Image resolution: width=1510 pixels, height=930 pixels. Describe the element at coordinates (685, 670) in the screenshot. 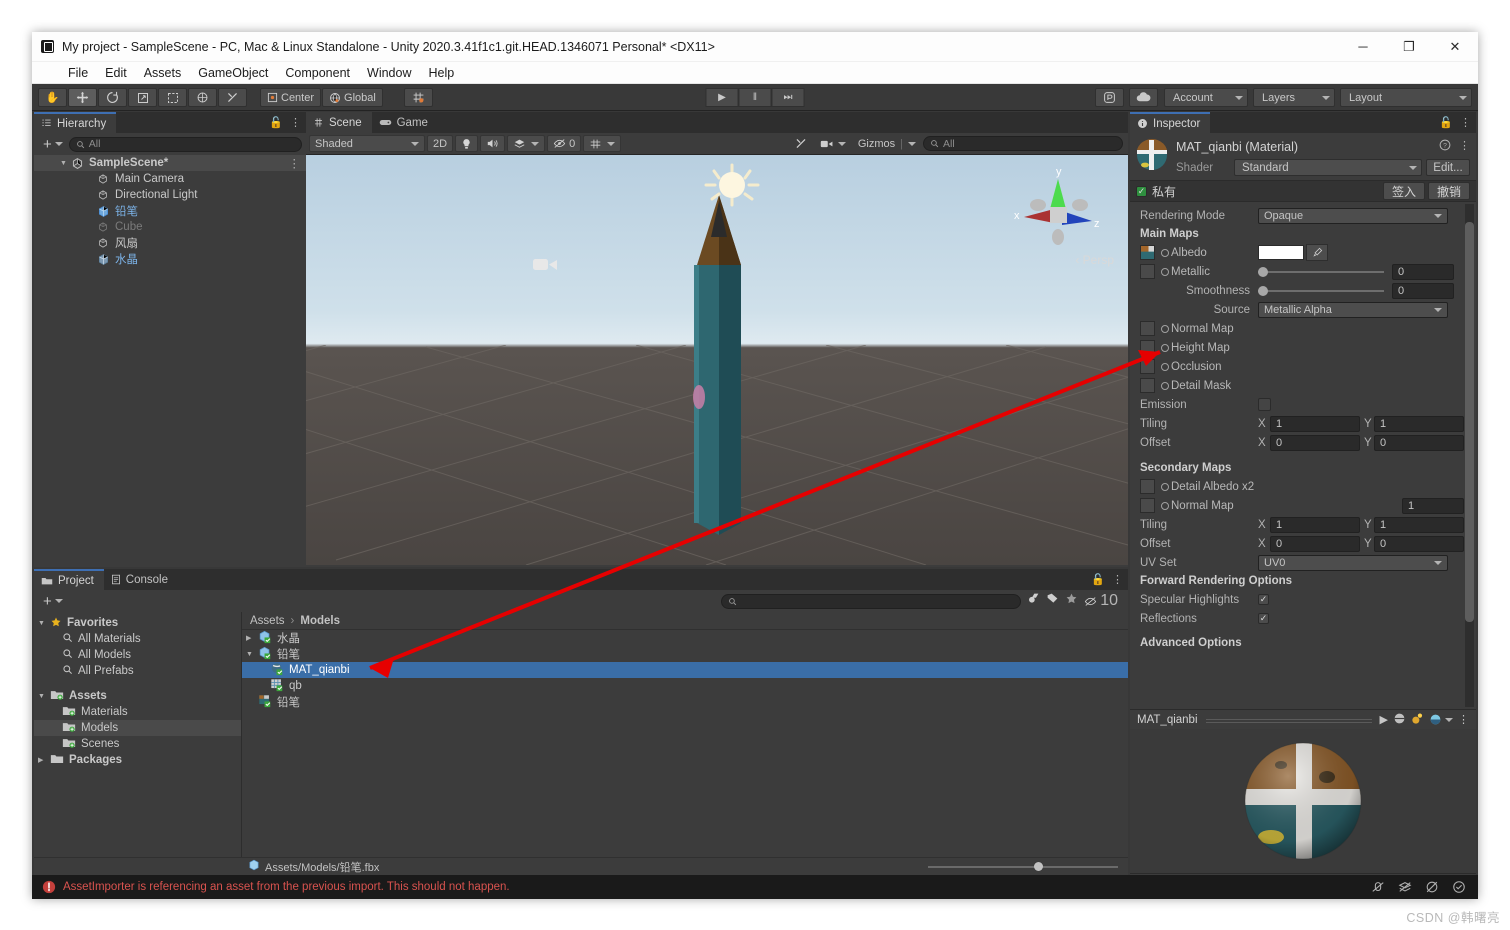

I see `asset-row-mat-qianbi: MAT_qianbi` at that location.